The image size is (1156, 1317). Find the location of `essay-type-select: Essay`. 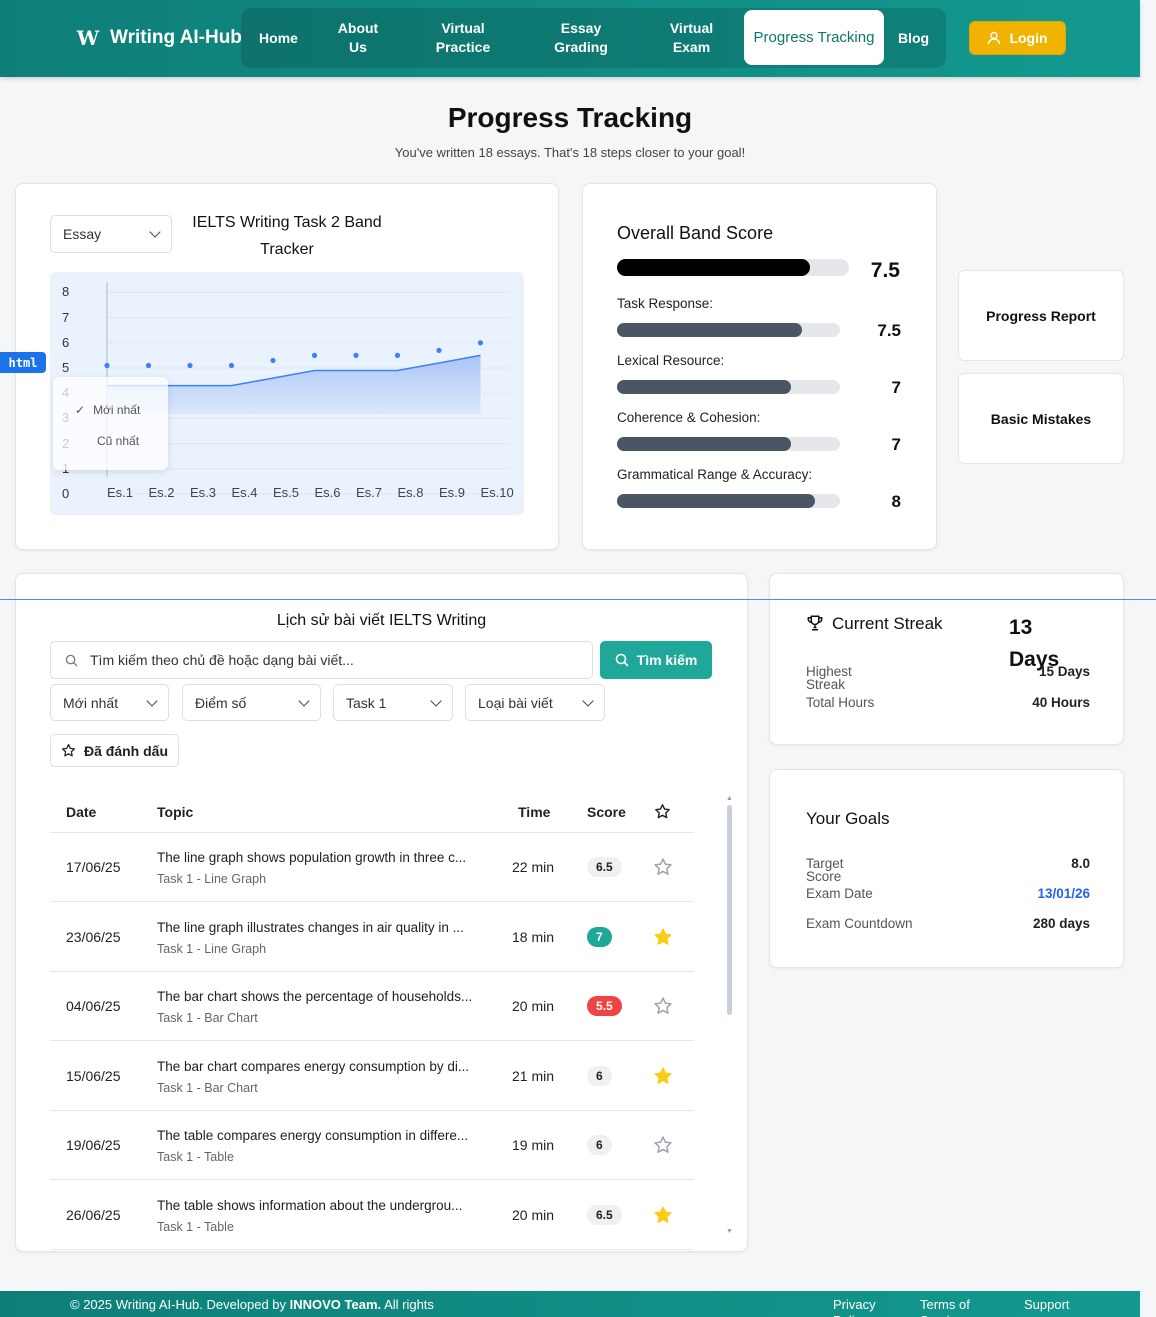

essay-type-select: Essay is located at coordinates (111, 234).